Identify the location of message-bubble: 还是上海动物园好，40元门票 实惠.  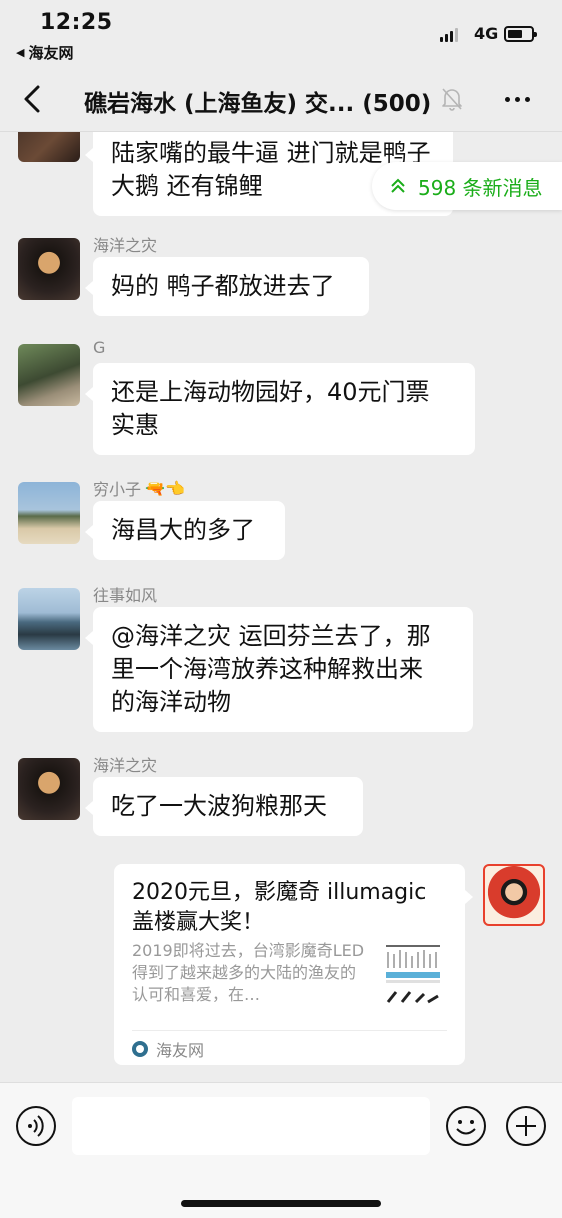
(280, 409).